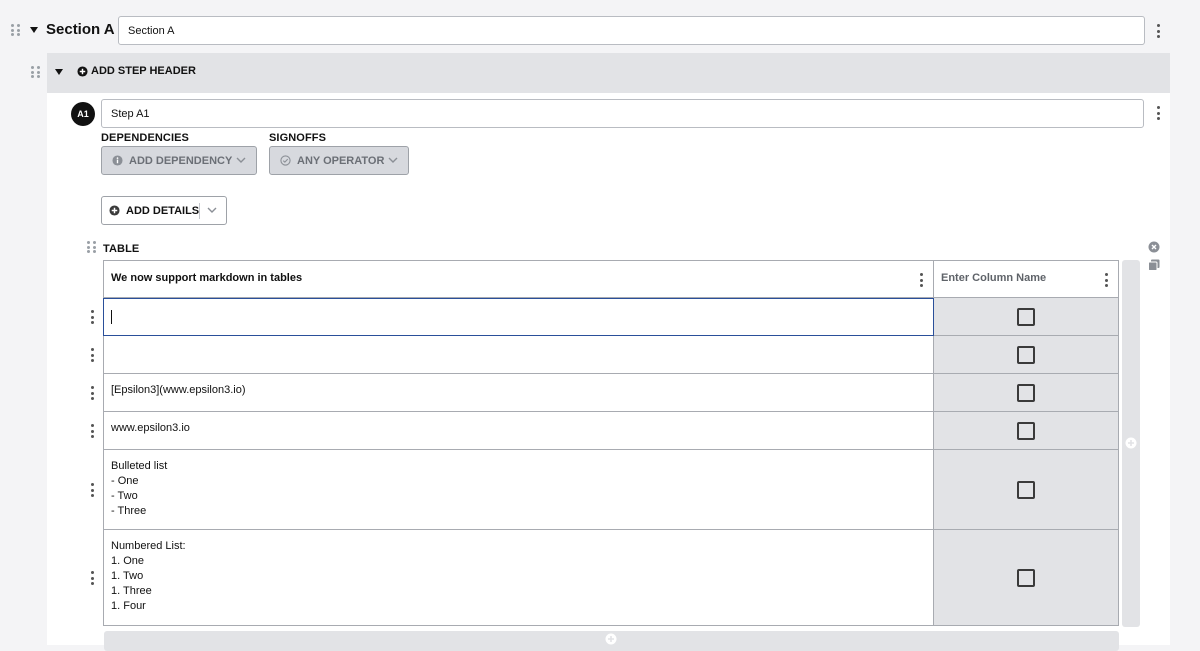 The width and height of the screenshot is (1200, 651). What do you see at coordinates (518, 490) in the screenshot?
I see `table-cell-text: Bulleted list - One - Two - Three` at bounding box center [518, 490].